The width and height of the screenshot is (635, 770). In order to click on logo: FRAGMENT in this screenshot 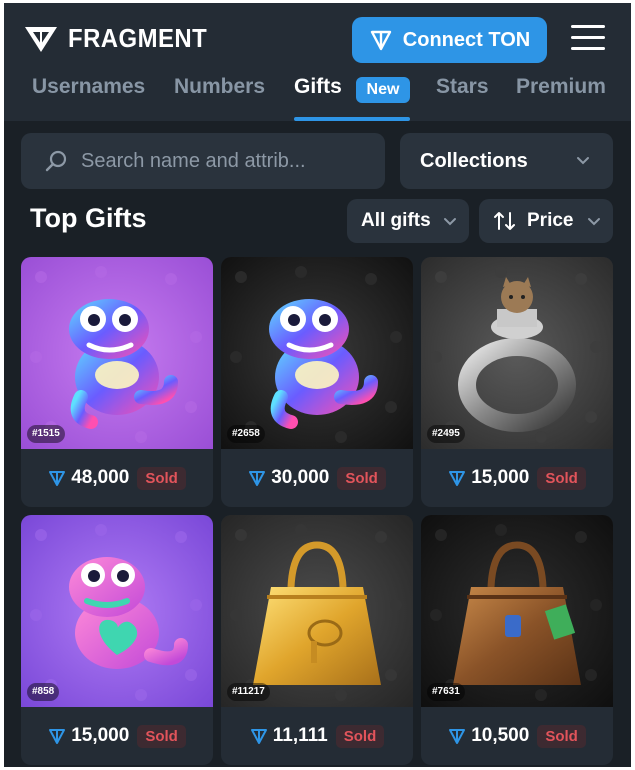, I will do `click(121, 38)`.